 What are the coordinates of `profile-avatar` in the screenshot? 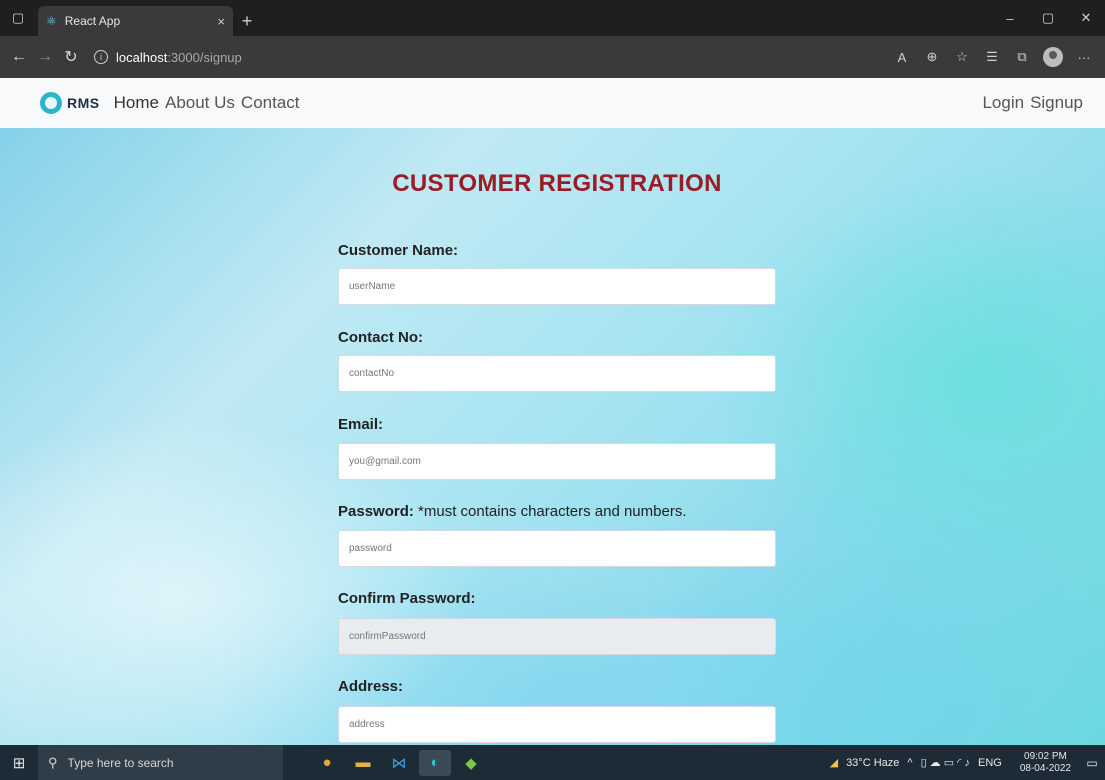 It's located at (1053, 57).